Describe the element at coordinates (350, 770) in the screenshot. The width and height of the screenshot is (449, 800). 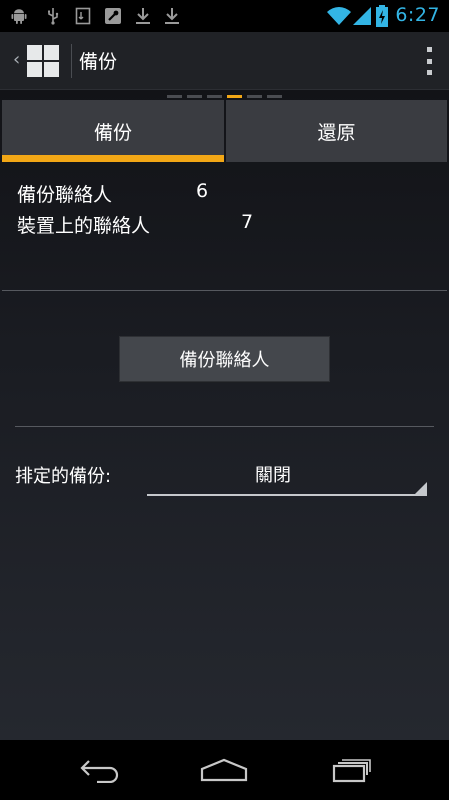
I see `recent-apps-icon` at that location.